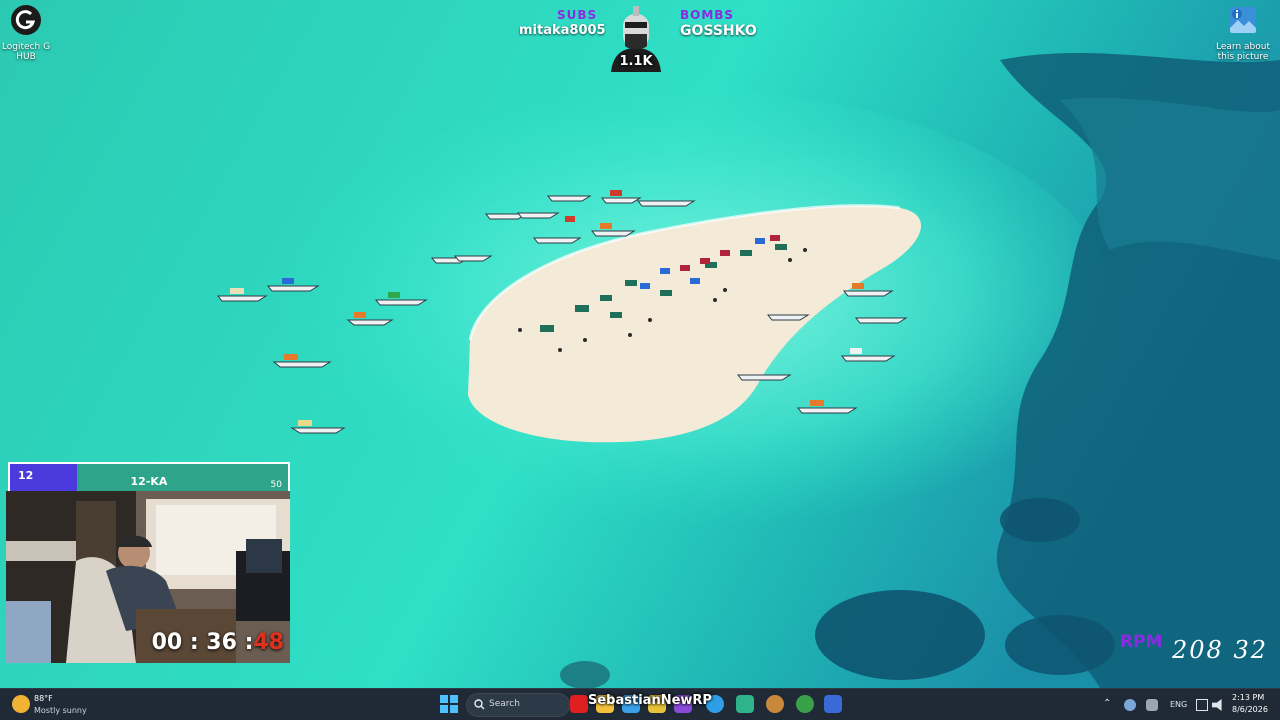 This screenshot has width=1280, height=720. I want to click on learn-about-picture-icon, so click(1243, 21).